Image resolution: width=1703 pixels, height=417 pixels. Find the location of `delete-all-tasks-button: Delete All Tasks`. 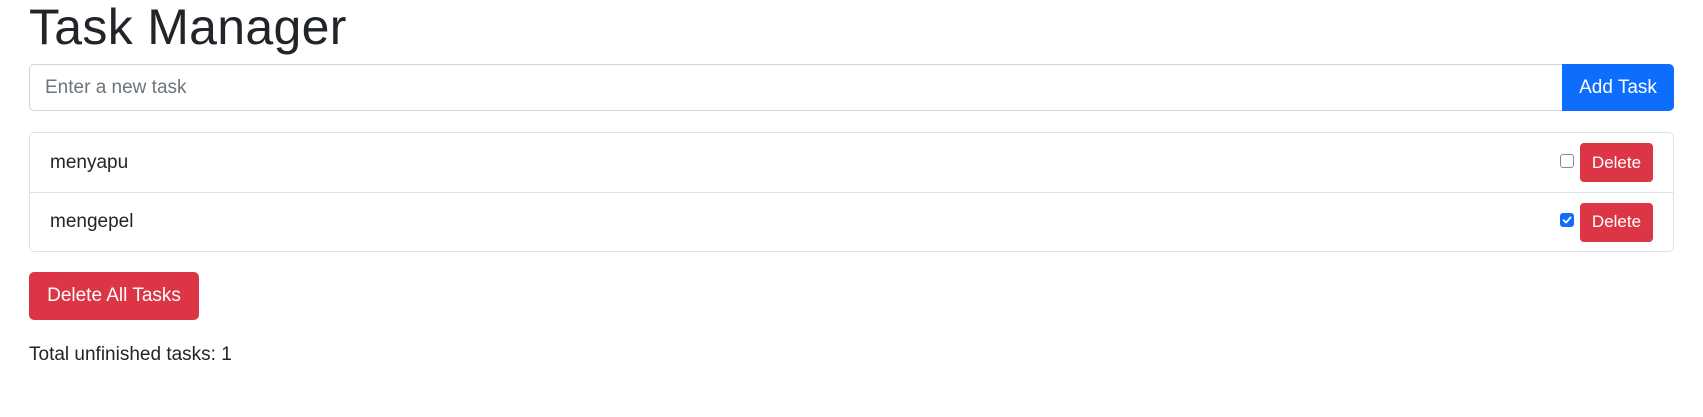

delete-all-tasks-button: Delete All Tasks is located at coordinates (114, 296).